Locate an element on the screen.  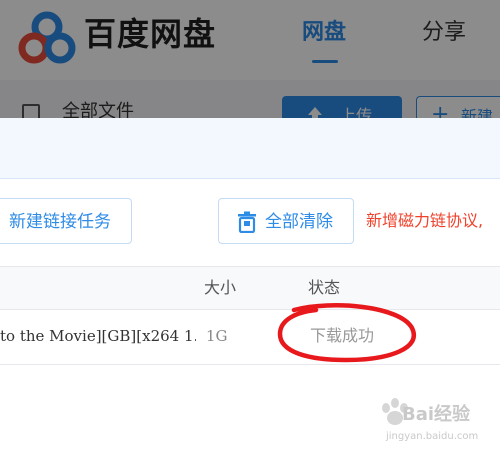
clear-all-button: 全部清除 is located at coordinates (286, 221).